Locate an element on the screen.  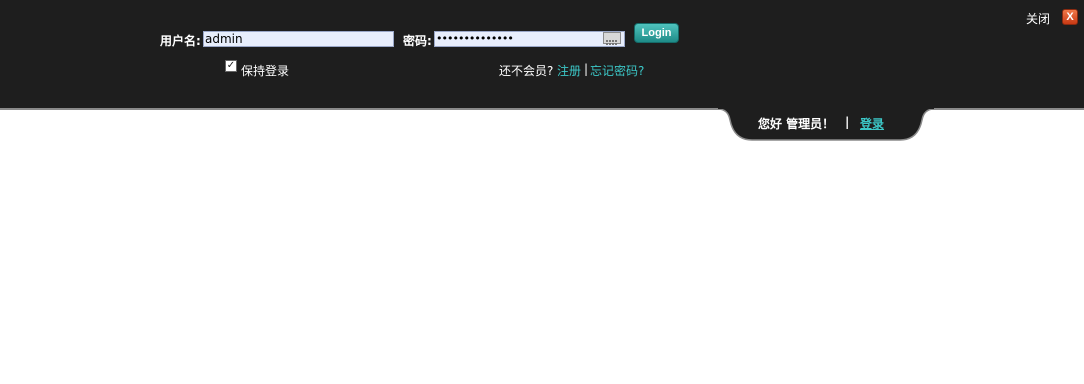
remember-checkbox: ✓ is located at coordinates (231, 66).